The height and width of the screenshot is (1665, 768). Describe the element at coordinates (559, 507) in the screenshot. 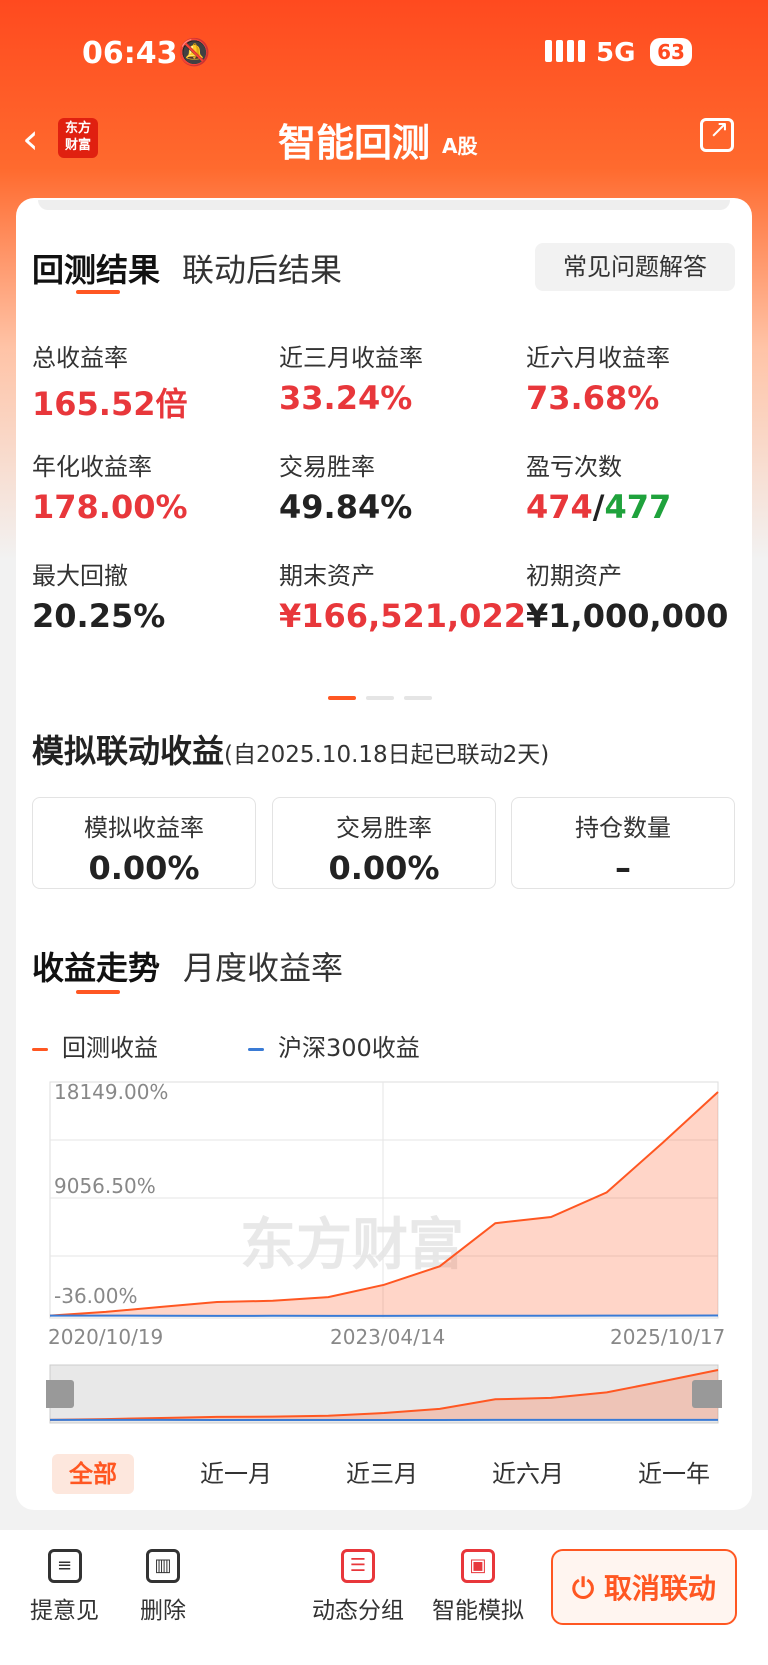

I see `win-count: 474` at that location.